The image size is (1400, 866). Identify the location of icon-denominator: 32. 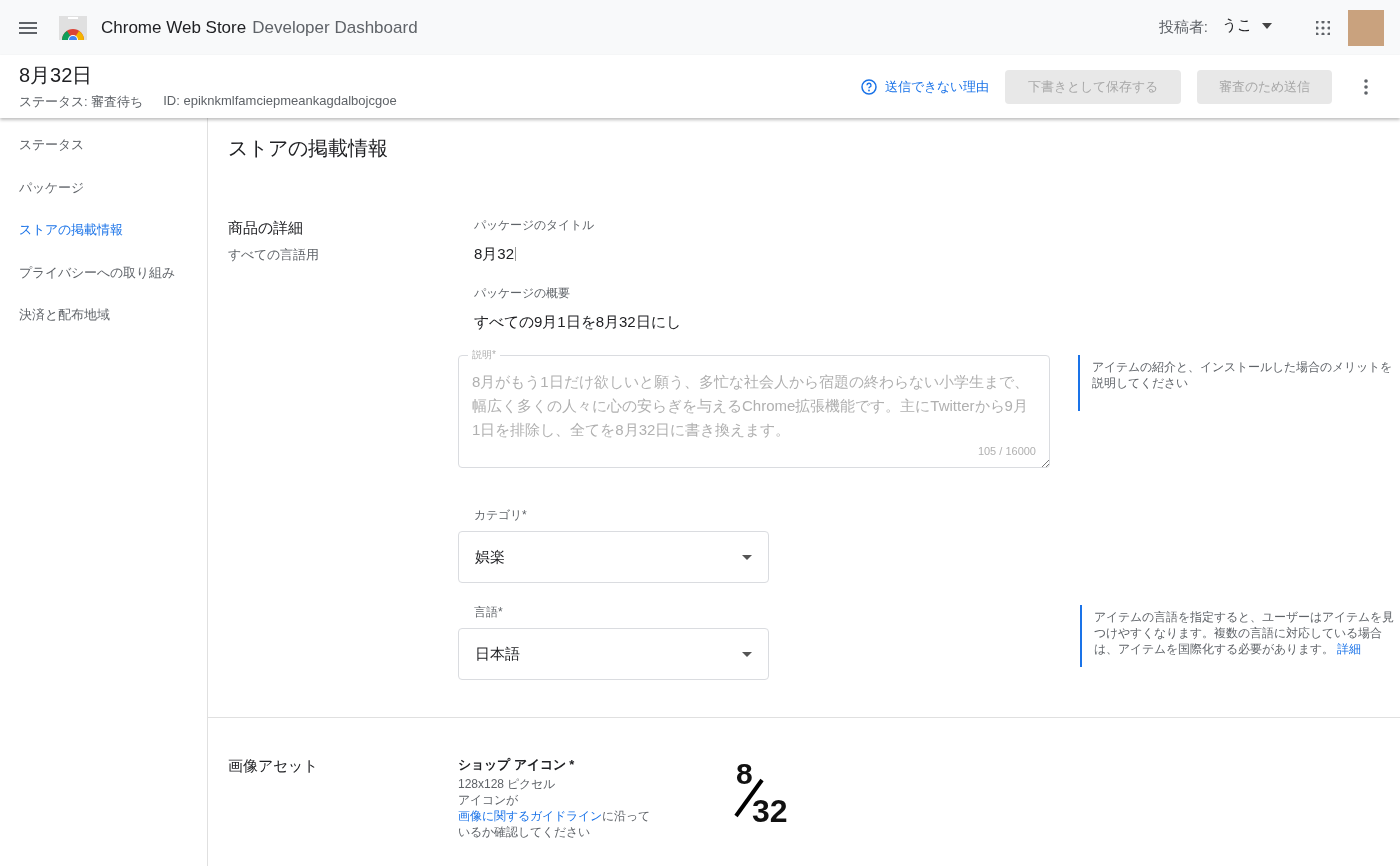
(770, 811).